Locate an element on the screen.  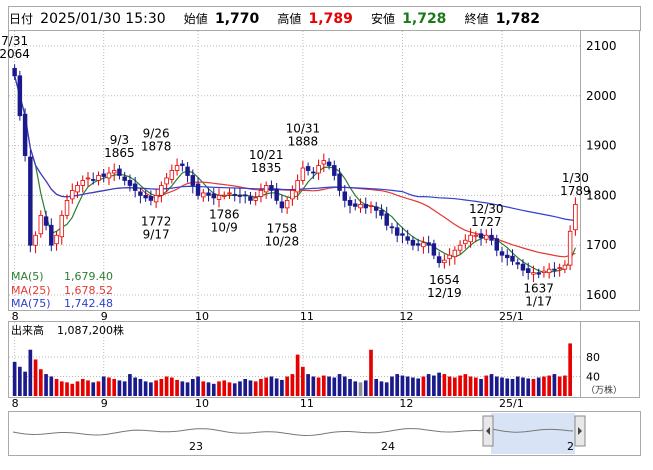
annotation-date: 1/30 is located at coordinates (575, 178).